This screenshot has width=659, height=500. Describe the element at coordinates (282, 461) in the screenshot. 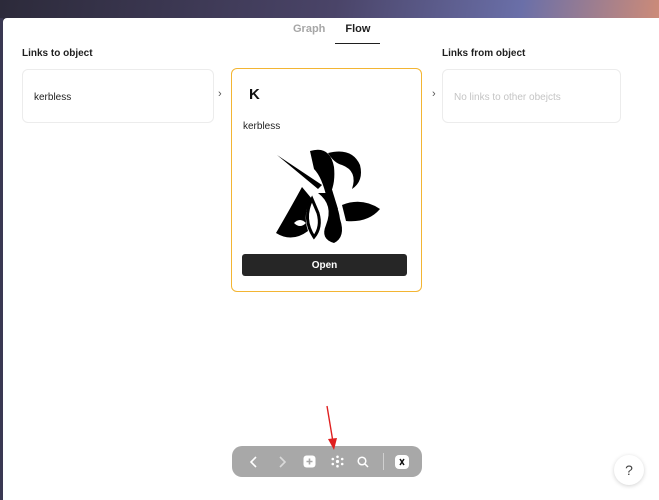

I see `forward-icon` at that location.